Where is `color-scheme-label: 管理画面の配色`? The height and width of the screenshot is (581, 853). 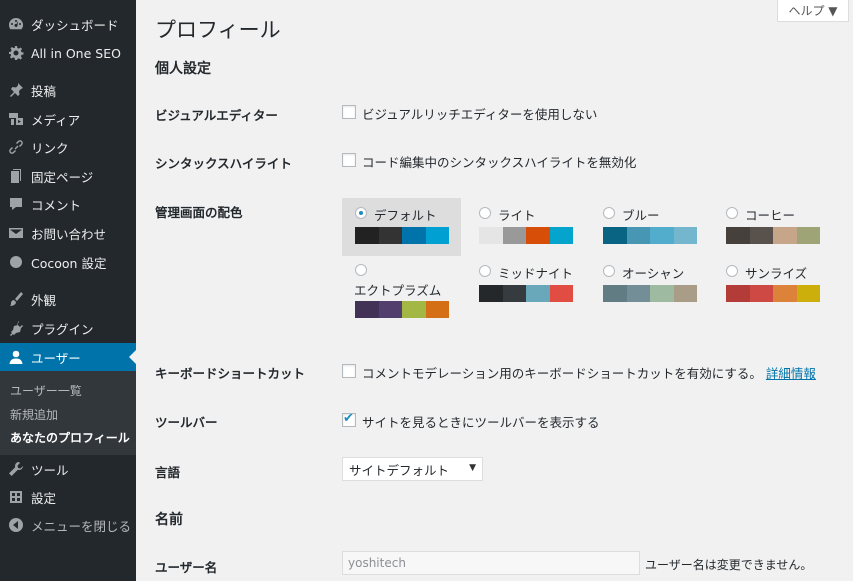 color-scheme-label: 管理画面の配色 is located at coordinates (199, 212).